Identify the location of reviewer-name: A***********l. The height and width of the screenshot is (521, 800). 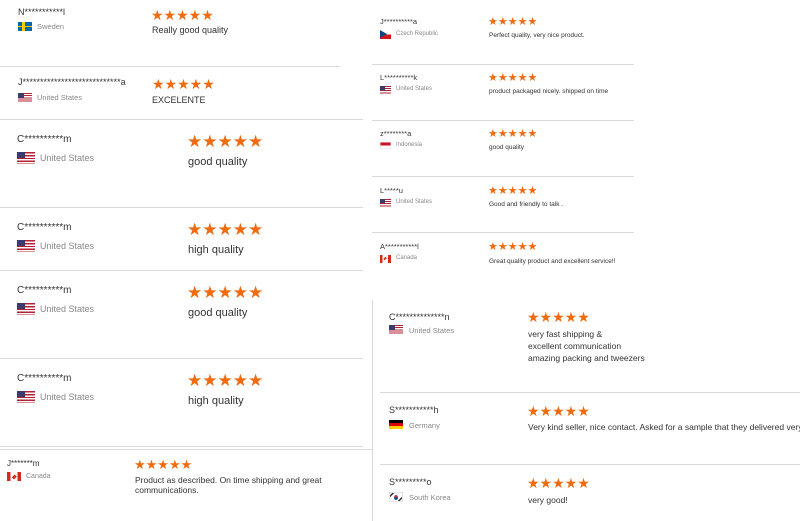
(399, 246).